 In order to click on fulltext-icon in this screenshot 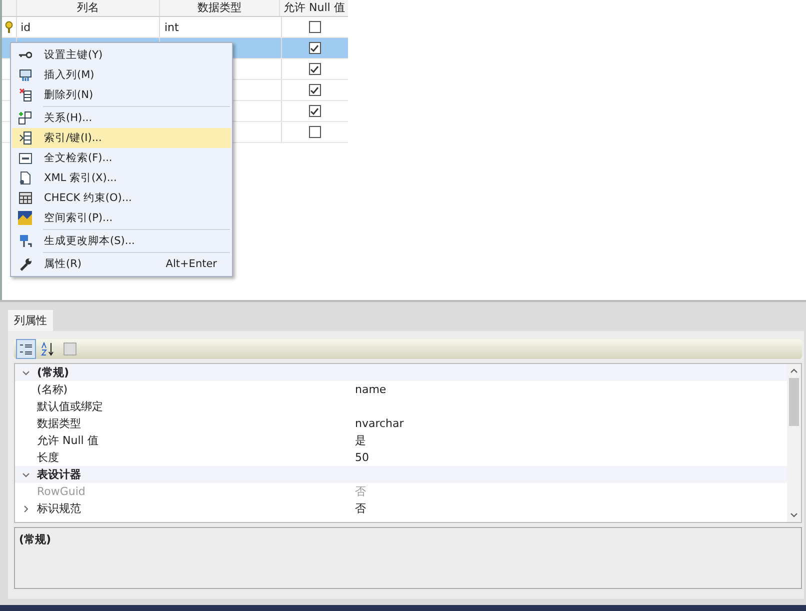, I will do `click(25, 158)`.